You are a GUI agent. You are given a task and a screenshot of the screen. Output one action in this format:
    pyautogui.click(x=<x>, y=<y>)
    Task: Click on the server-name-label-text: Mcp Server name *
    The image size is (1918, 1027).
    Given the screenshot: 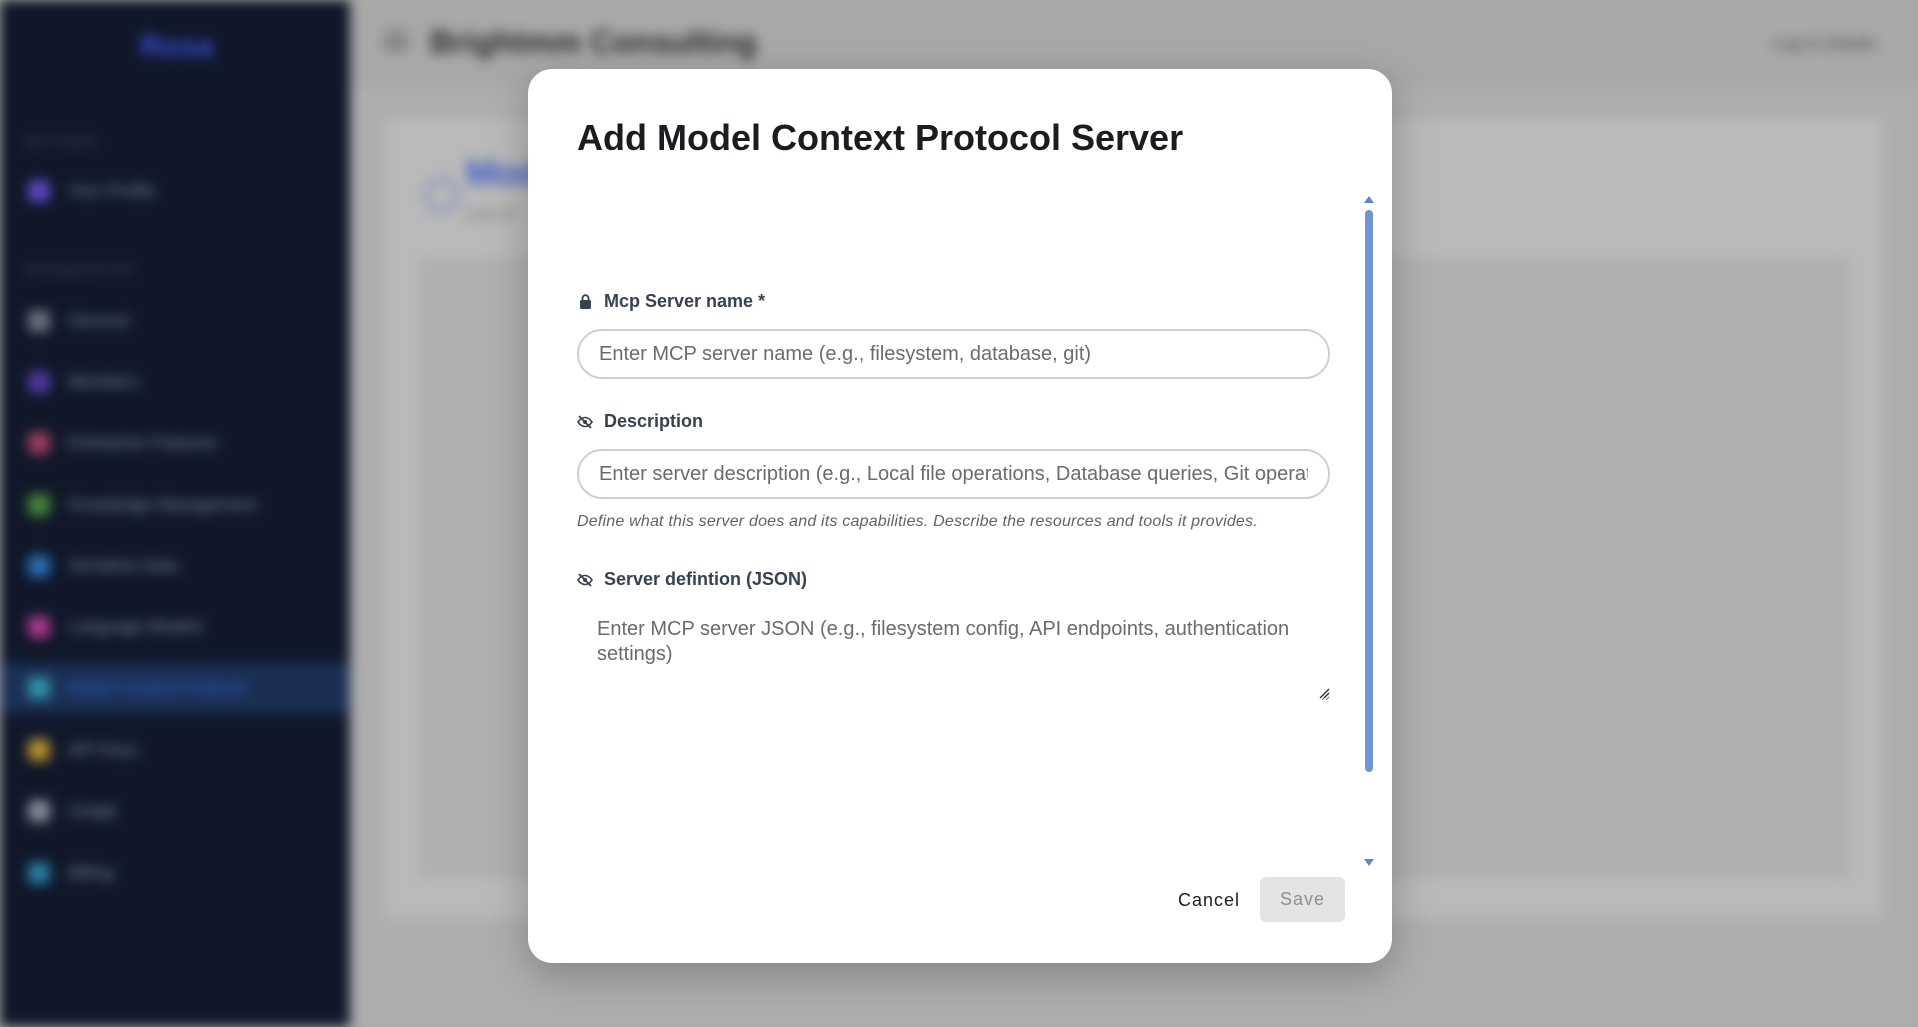 What is the action you would take?
    pyautogui.click(x=685, y=301)
    